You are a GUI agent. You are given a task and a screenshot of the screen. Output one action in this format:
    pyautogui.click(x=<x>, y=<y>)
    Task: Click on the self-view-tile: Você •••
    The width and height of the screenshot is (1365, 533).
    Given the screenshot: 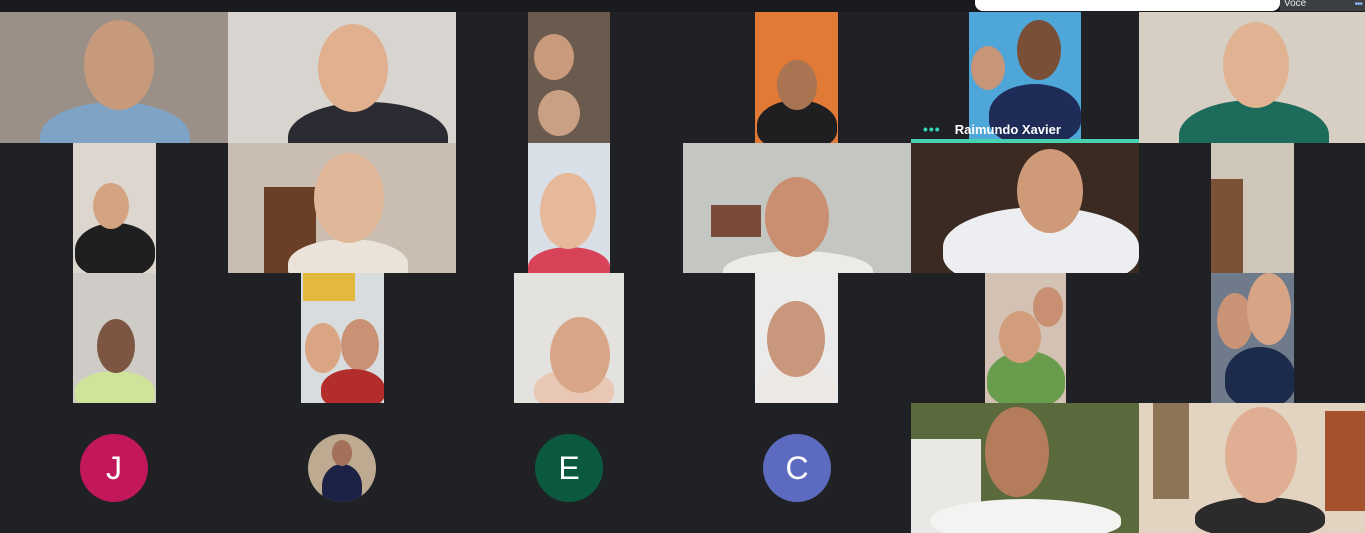 What is the action you would take?
    pyautogui.click(x=1322, y=5)
    